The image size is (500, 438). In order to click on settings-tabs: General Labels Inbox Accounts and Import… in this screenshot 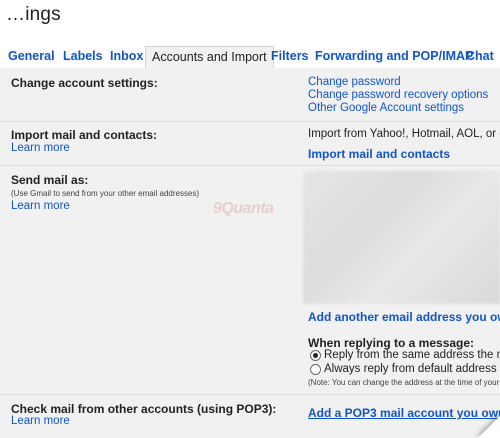, I will do `click(250, 57)`.